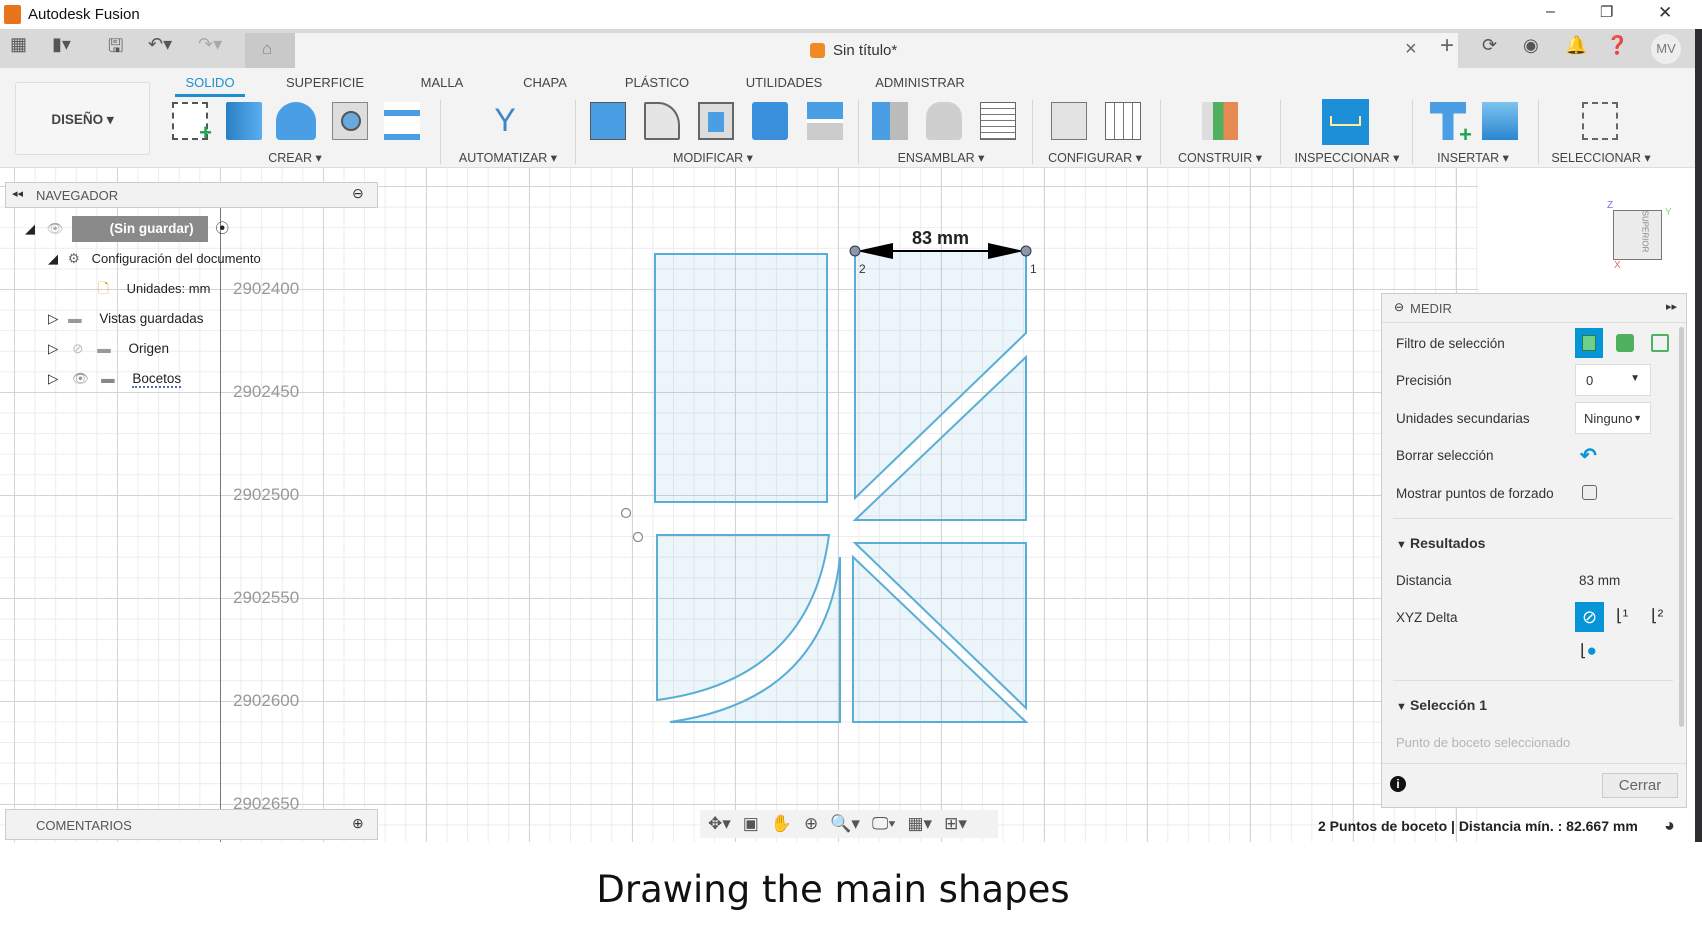  What do you see at coordinates (1475, 493) in the screenshot?
I see `show-snap-points-label: Mostrar puntos de forzado` at bounding box center [1475, 493].